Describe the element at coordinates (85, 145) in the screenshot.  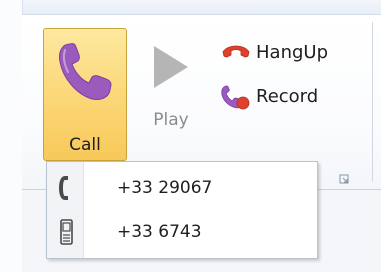
I see `call-button-label: Call` at that location.